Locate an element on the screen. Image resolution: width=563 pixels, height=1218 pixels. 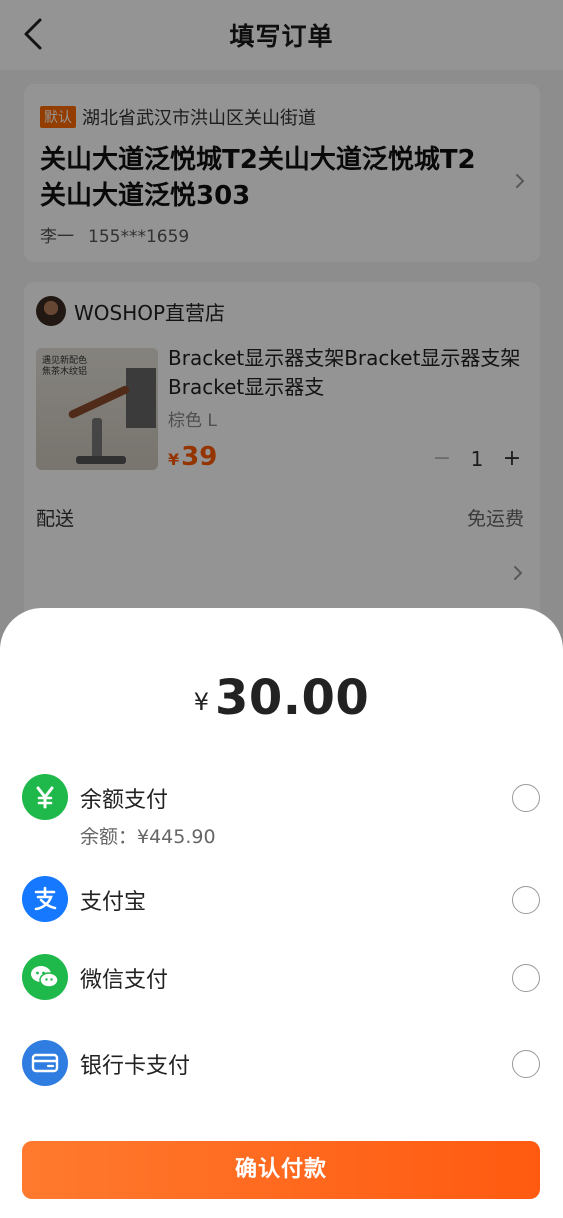
pay-option-label: 支付宝 is located at coordinates (113, 902).